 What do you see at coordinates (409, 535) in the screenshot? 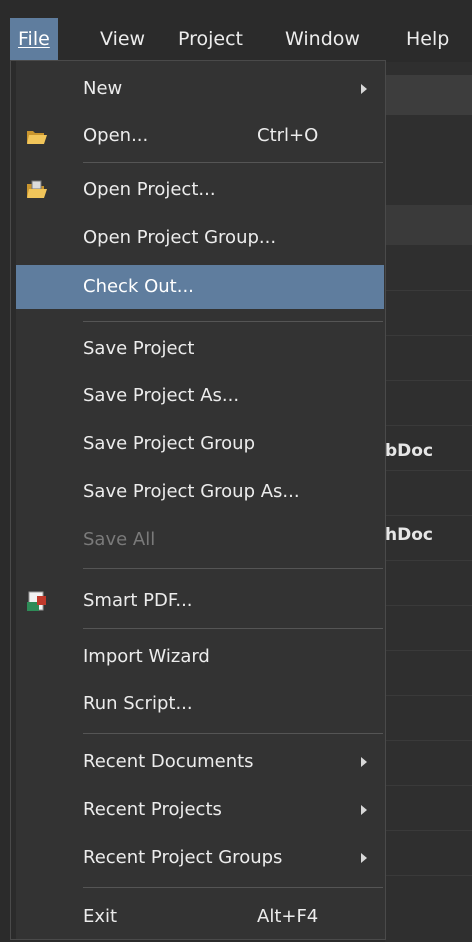
I see `background-doc-name: hDoc` at bounding box center [409, 535].